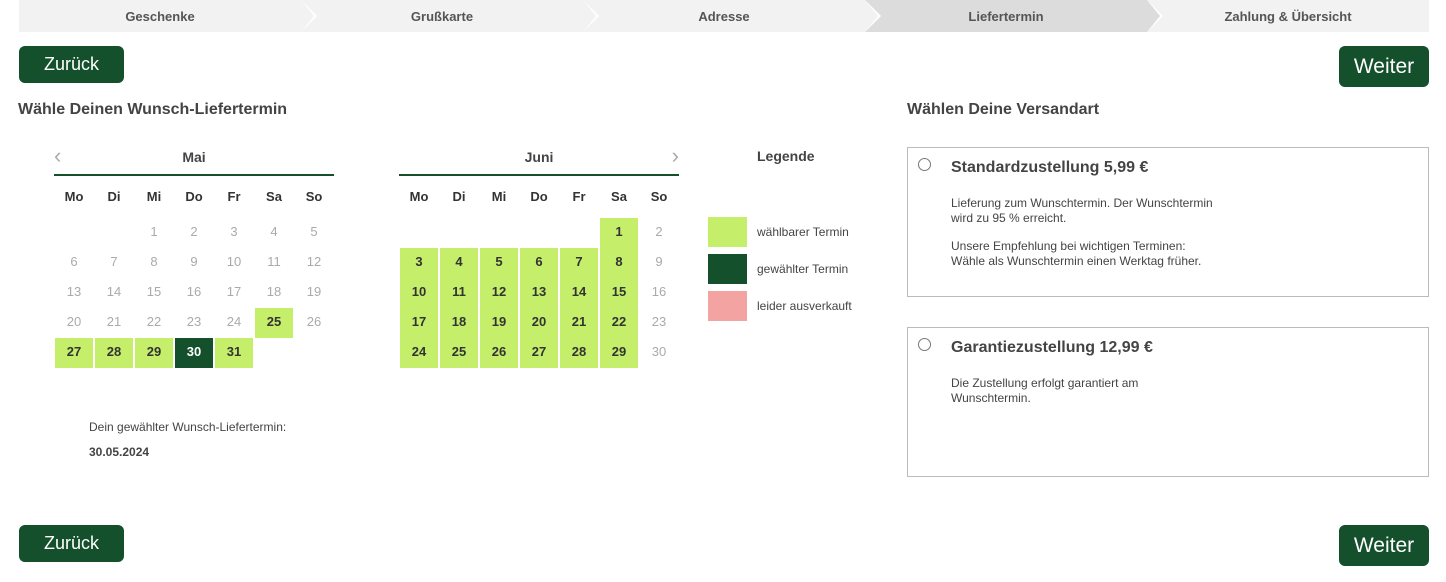  What do you see at coordinates (419, 323) in the screenshot?
I see `day-cell-available: 17` at bounding box center [419, 323].